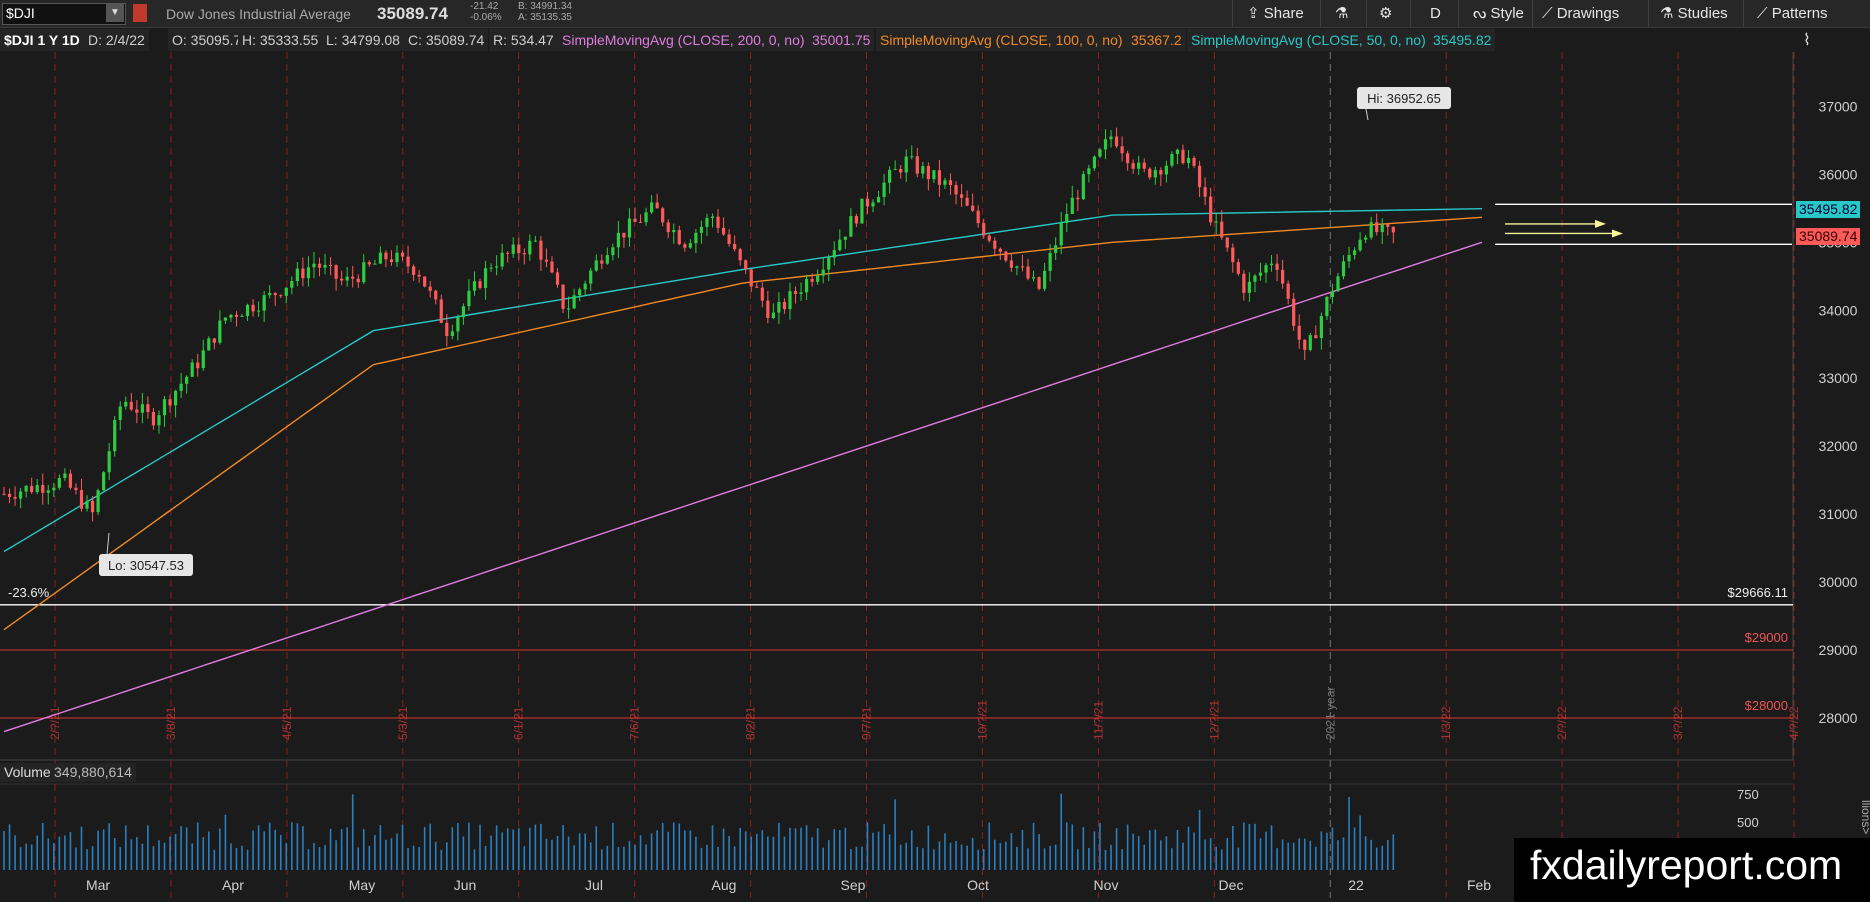  What do you see at coordinates (1001, 40) in the screenshot?
I see `sma100-label: SimpleMovingAvg (CLOSE, 100, 0, no)` at bounding box center [1001, 40].